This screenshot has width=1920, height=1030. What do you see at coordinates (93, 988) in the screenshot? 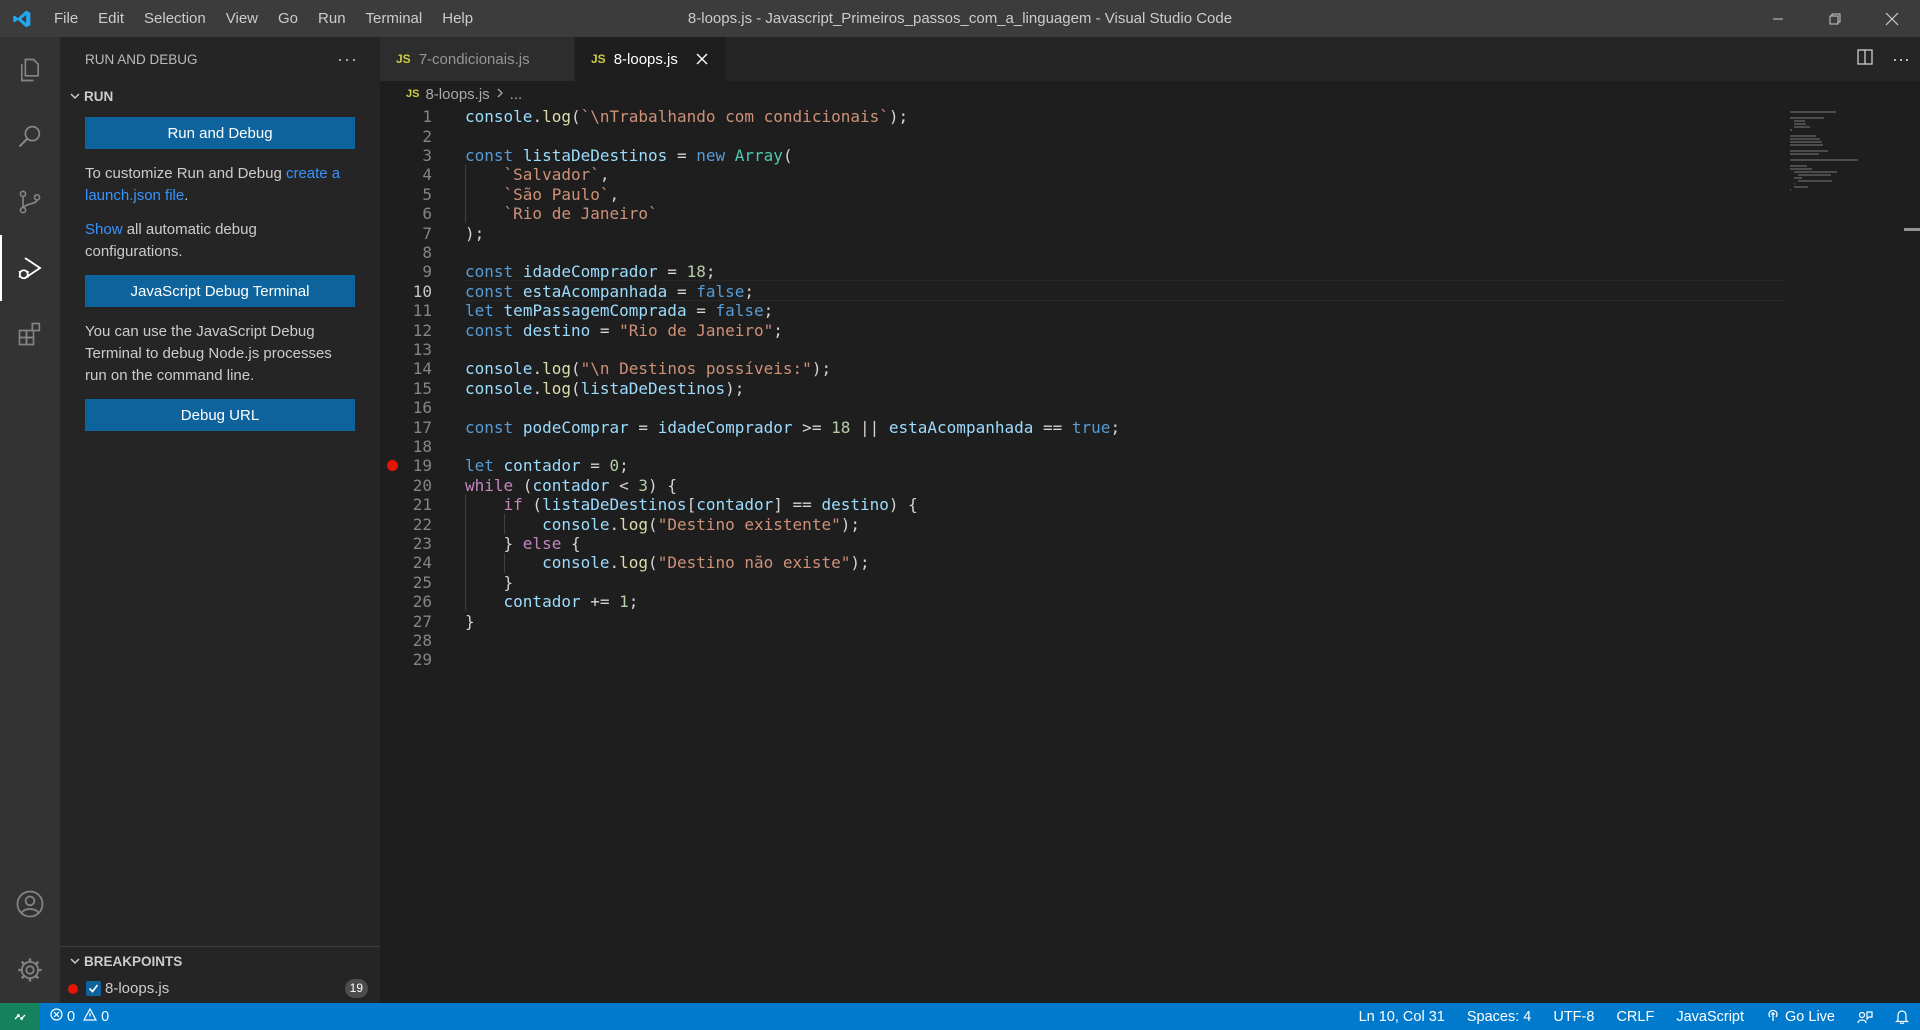
I see `breakpoint-checkbox` at bounding box center [93, 988].